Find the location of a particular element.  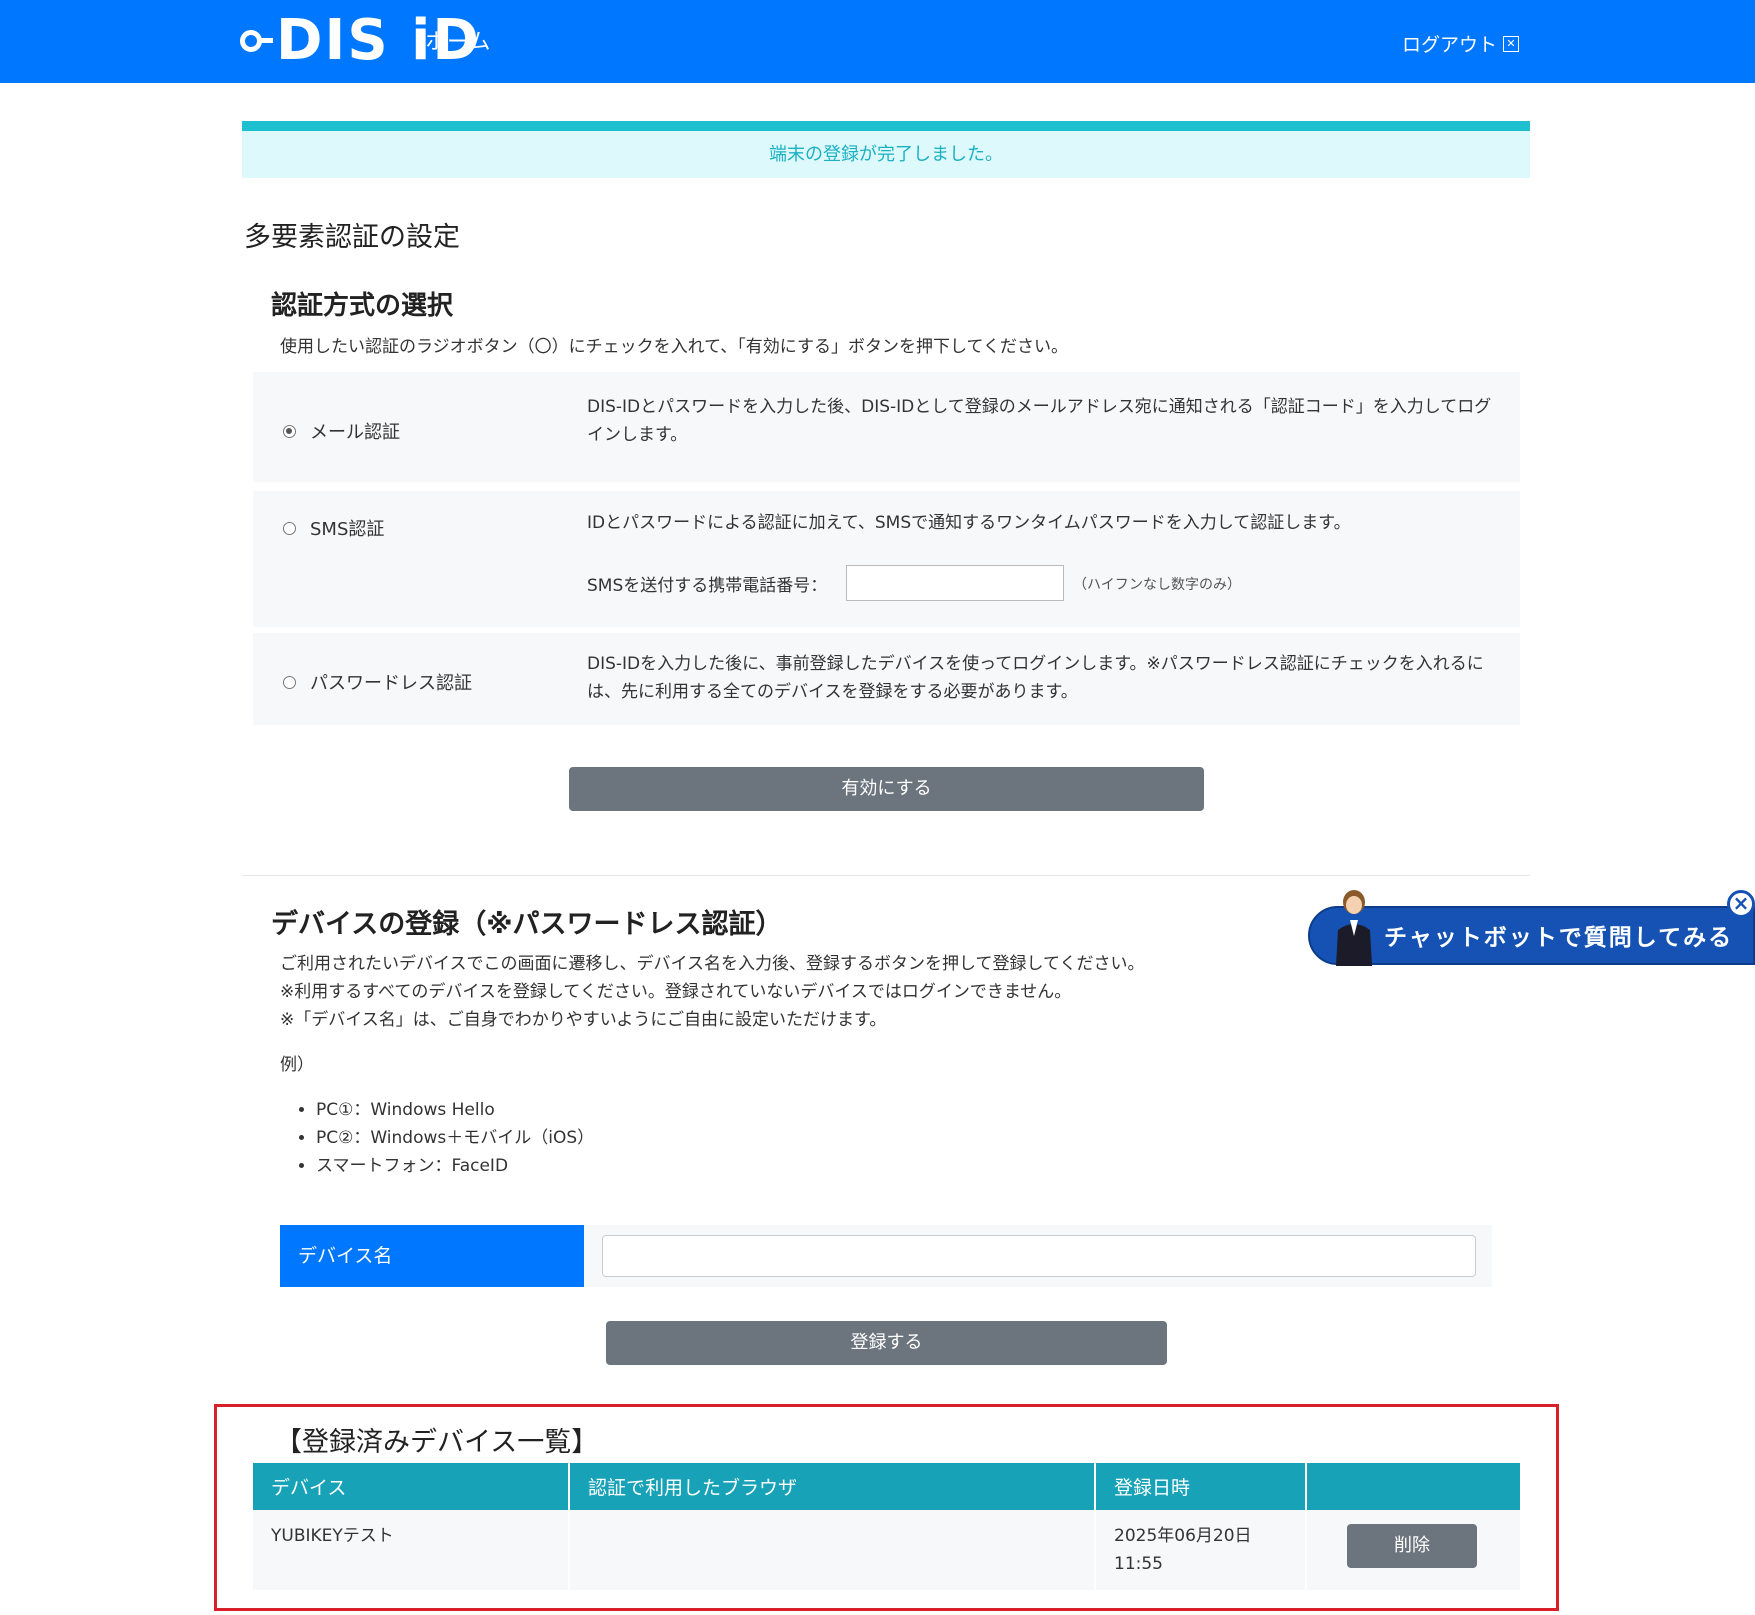

cell-action: 削除 is located at coordinates (1413, 1550).